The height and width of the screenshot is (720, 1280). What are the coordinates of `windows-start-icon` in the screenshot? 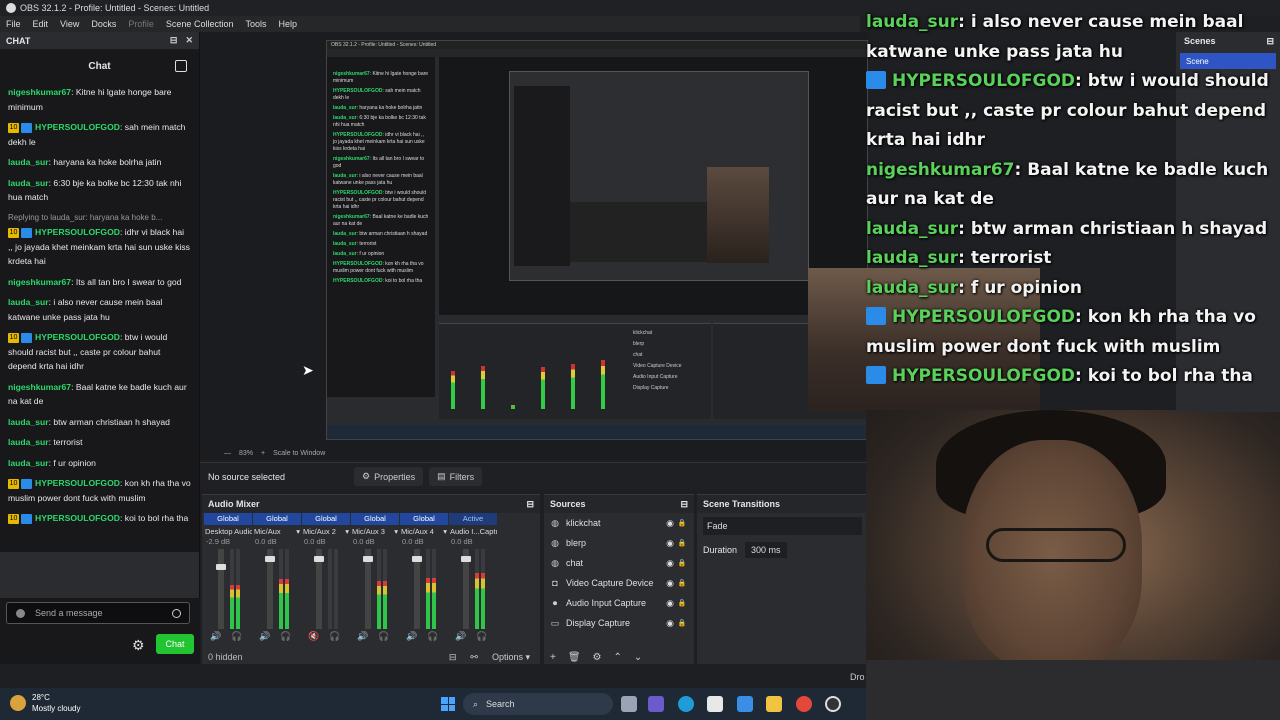 It's located at (448, 704).